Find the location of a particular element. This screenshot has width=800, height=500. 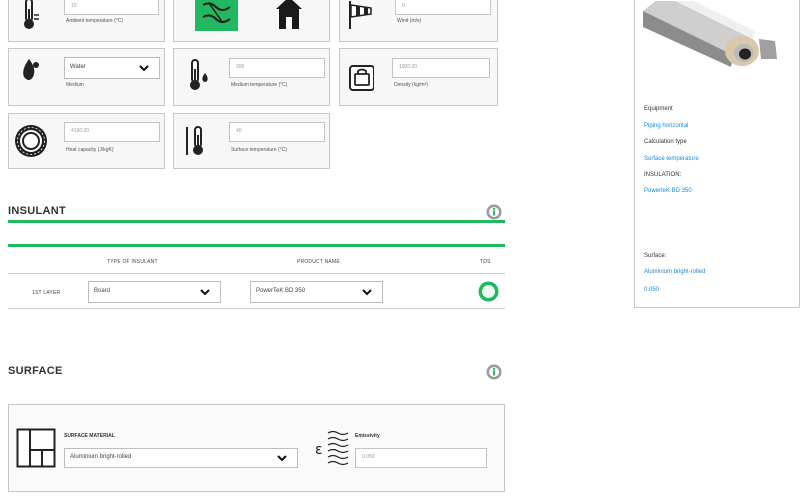

wind-card: 0 Wind (m/s) is located at coordinates (418, 21).